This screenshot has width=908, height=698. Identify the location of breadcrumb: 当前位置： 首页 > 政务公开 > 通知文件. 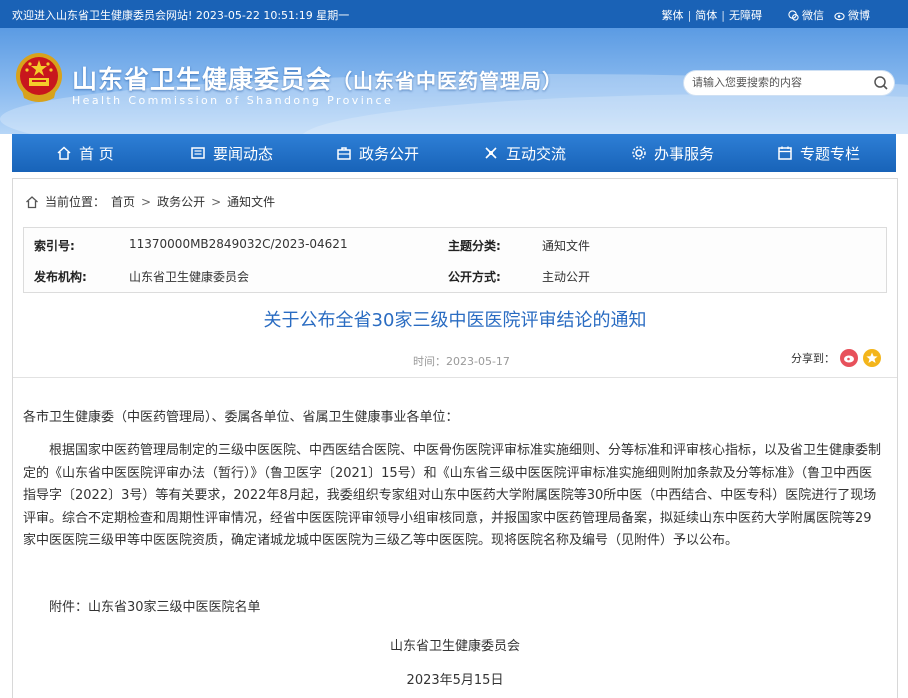
(150, 201).